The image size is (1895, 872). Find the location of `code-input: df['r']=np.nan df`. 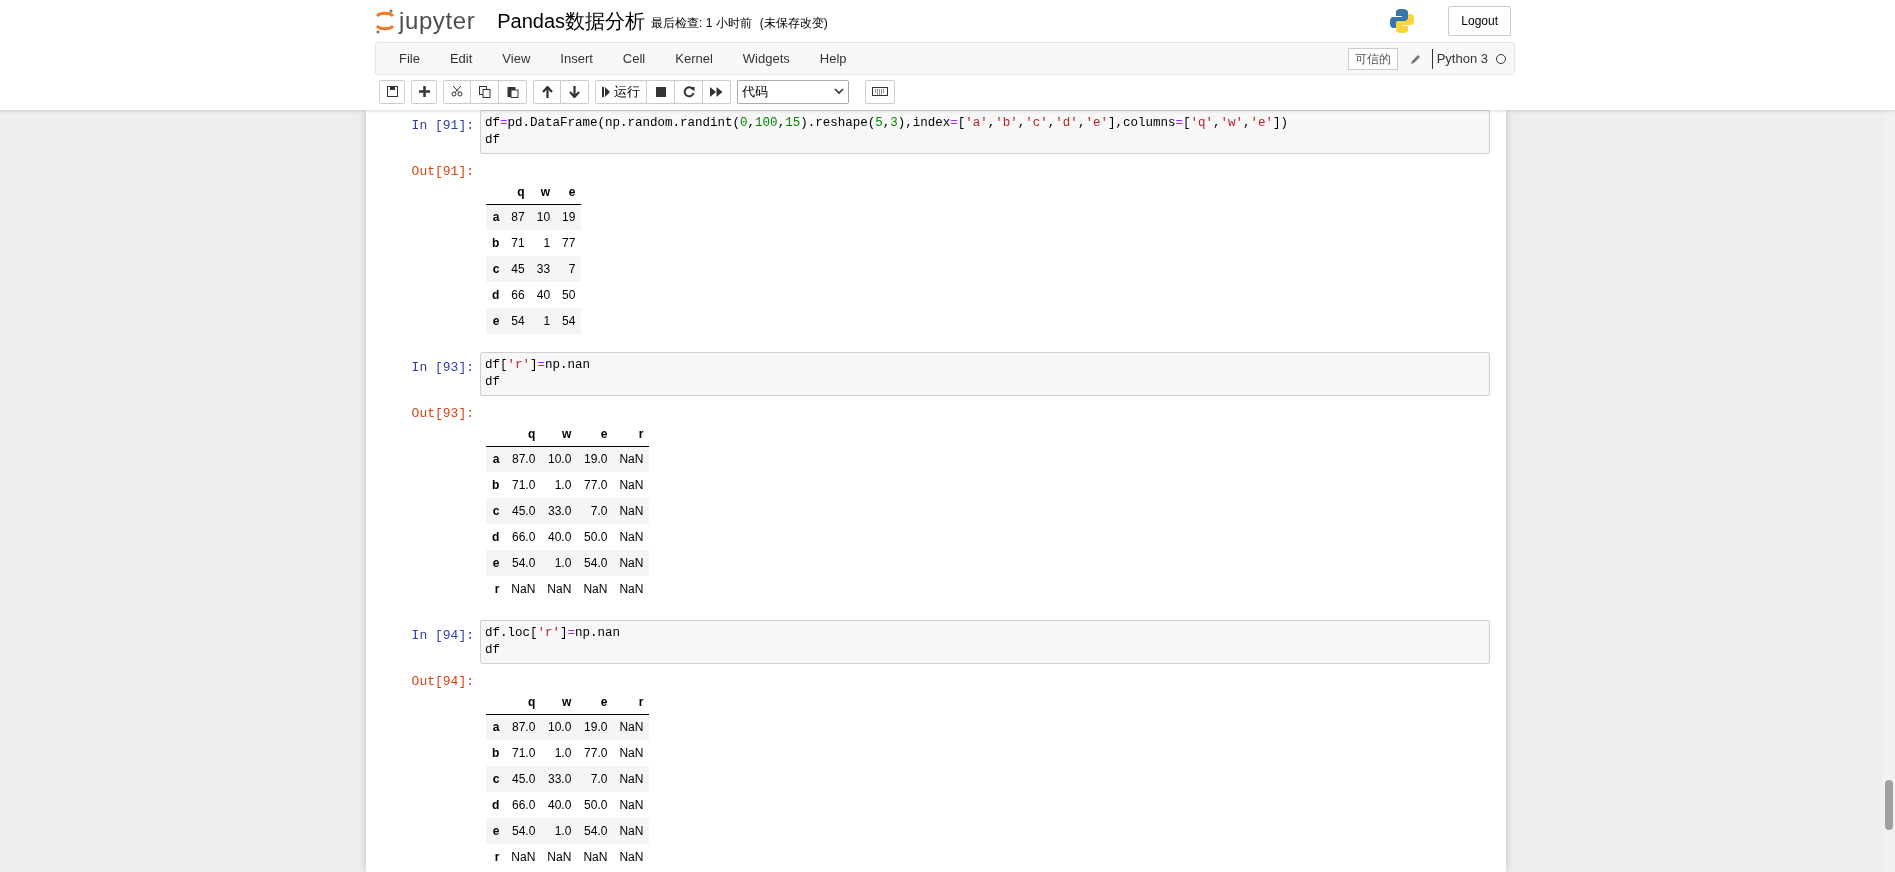

code-input: df['r']=np.nan df is located at coordinates (985, 374).